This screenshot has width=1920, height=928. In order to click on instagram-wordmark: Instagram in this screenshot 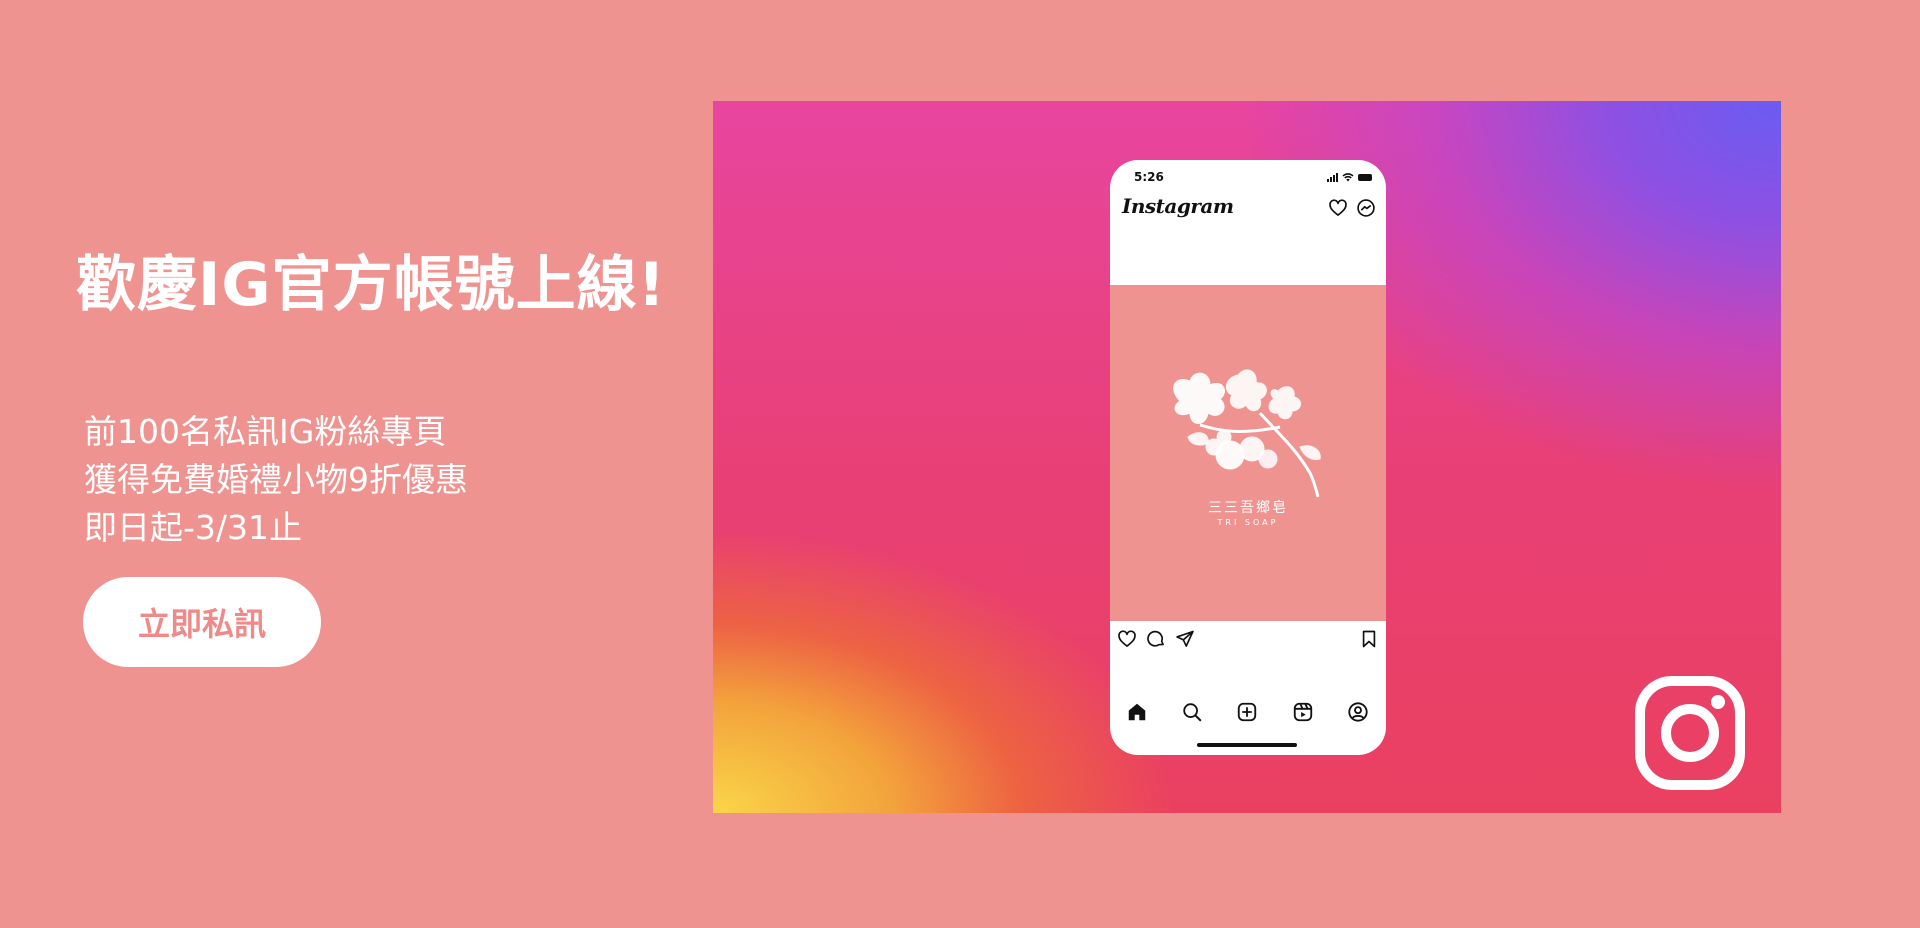, I will do `click(1178, 206)`.